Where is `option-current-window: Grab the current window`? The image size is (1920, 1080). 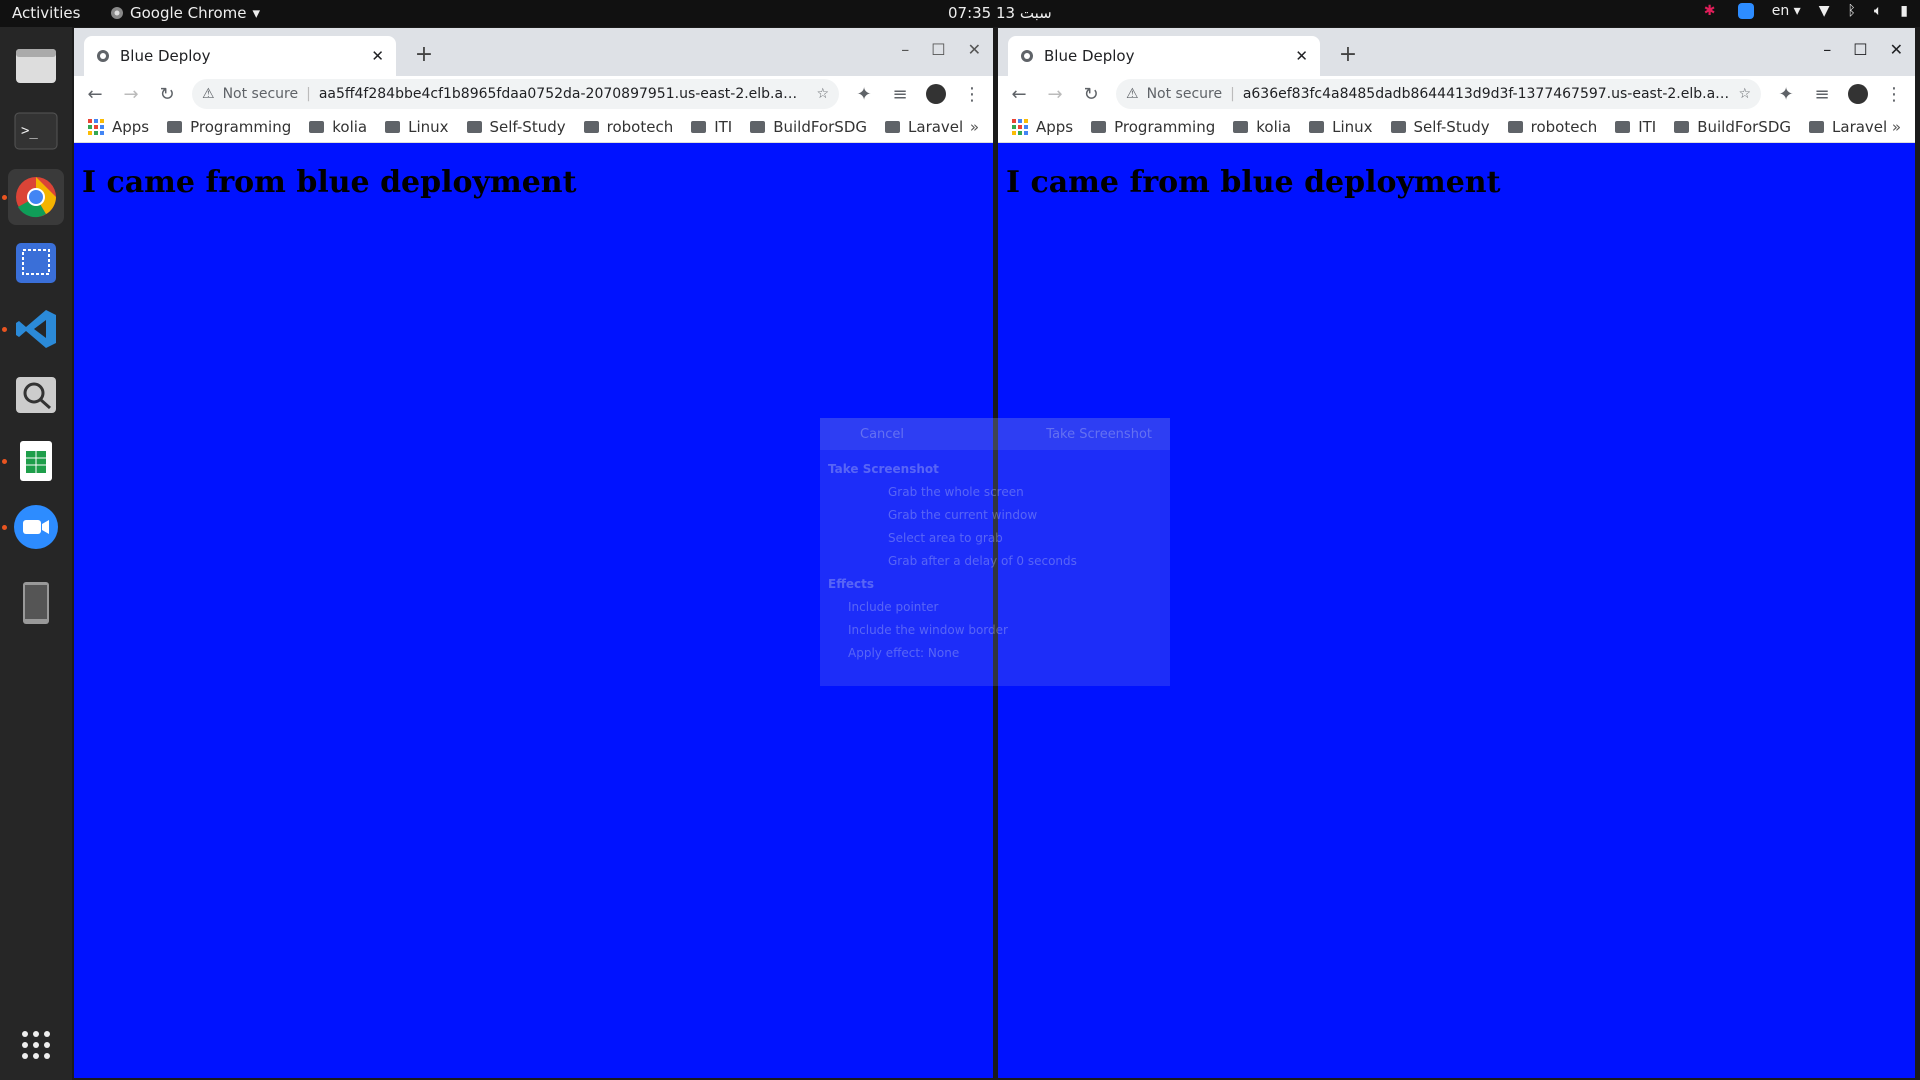 option-current-window: Grab the current window is located at coordinates (1025, 515).